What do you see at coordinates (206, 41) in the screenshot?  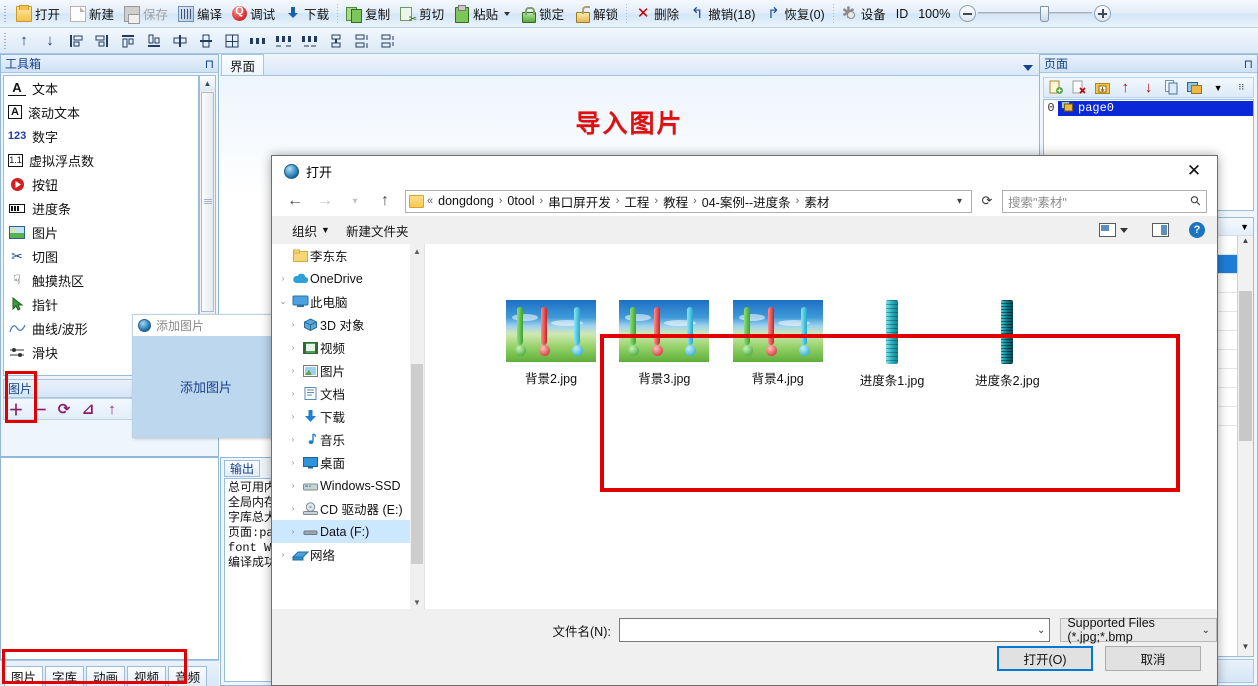 I see `align-center-v-icon` at bounding box center [206, 41].